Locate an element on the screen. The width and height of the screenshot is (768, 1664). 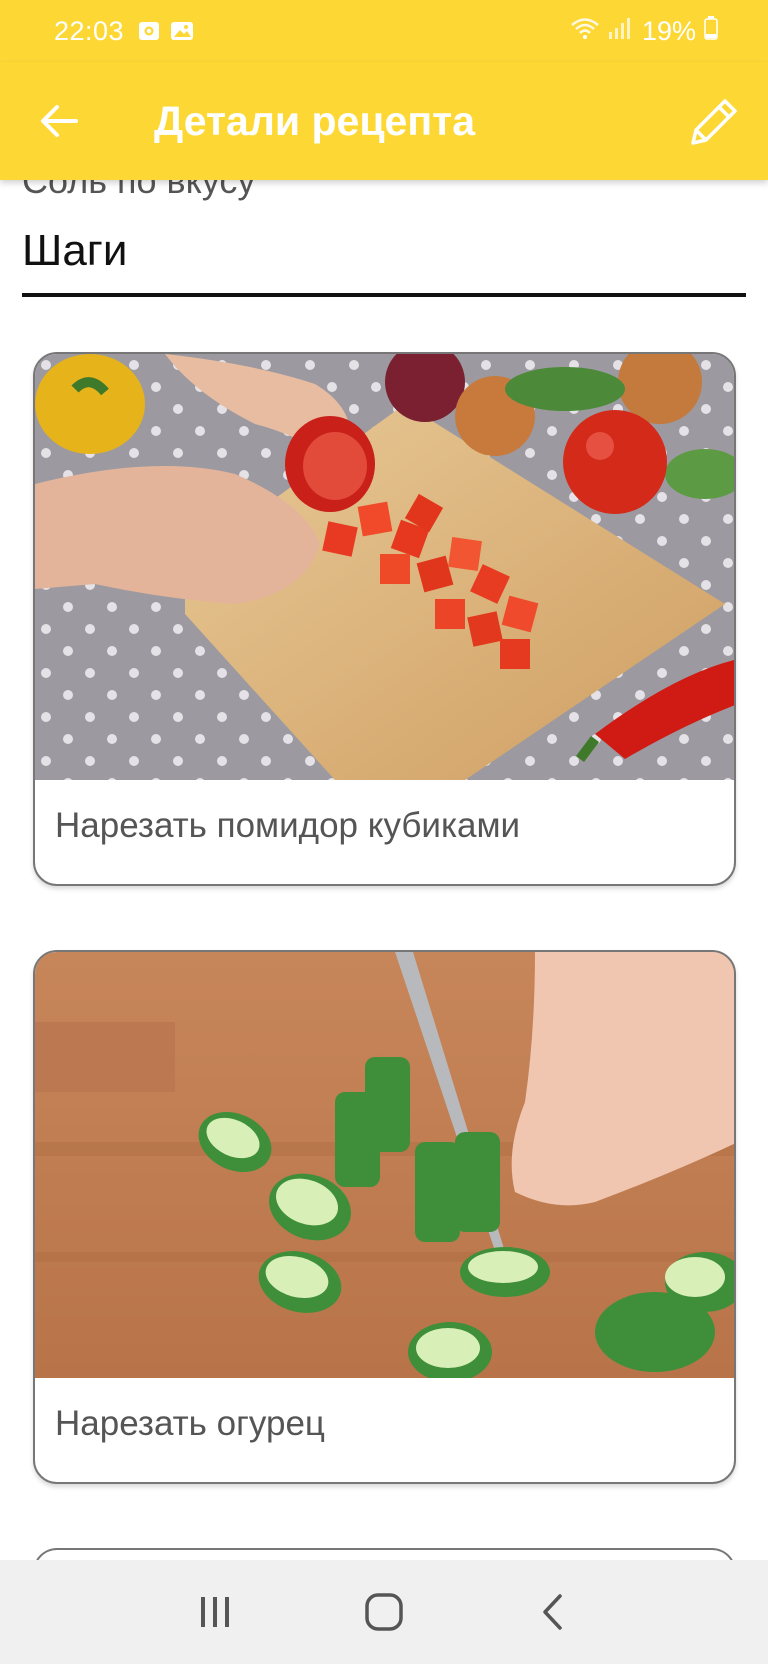
recents-button is located at coordinates (215, 1612).